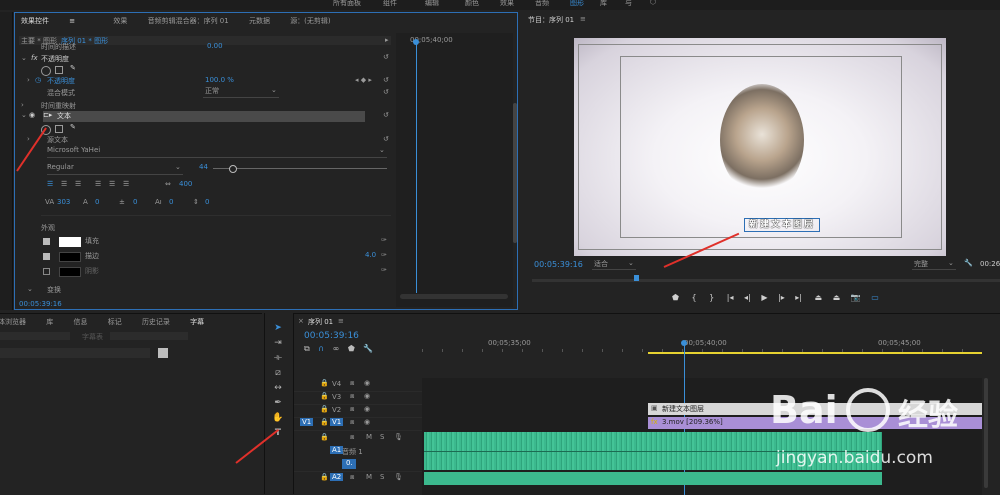 The width and height of the screenshot is (1000, 495). Describe the element at coordinates (78, 184) in the screenshot. I see `align-right-icon: ☰` at that location.